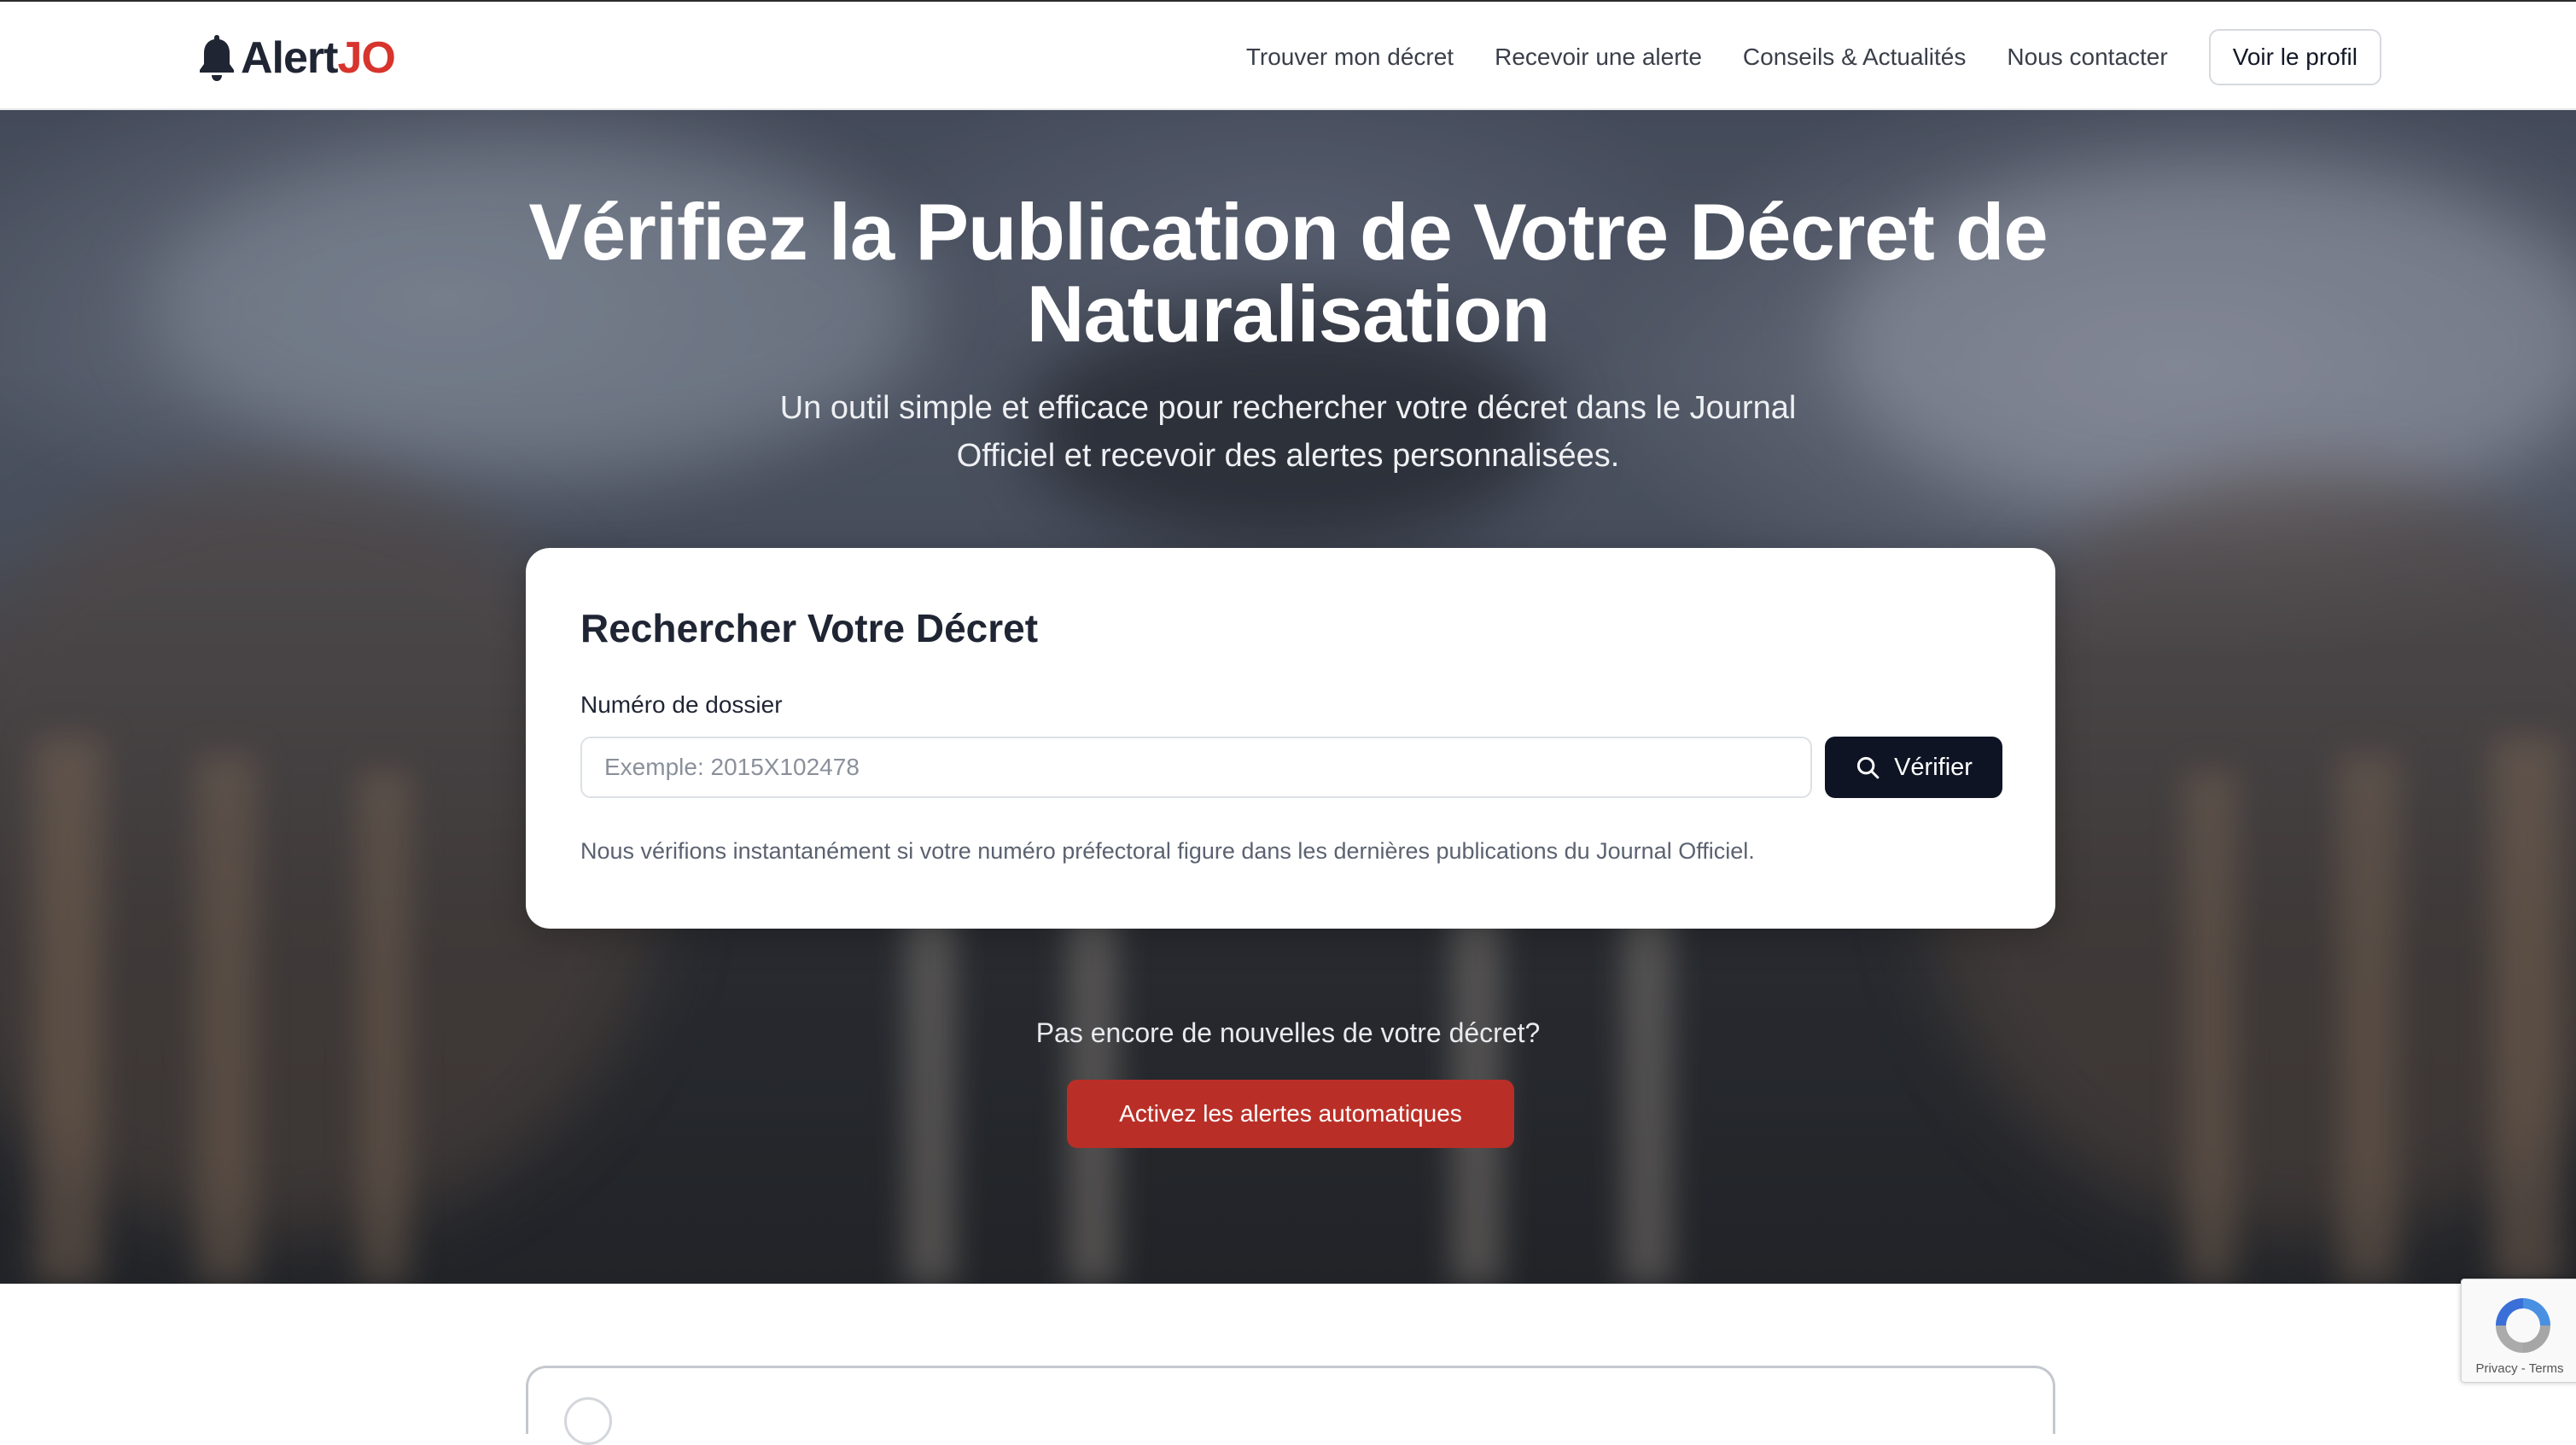 The width and height of the screenshot is (2576, 1445). I want to click on next-section-card, so click(1290, 1405).